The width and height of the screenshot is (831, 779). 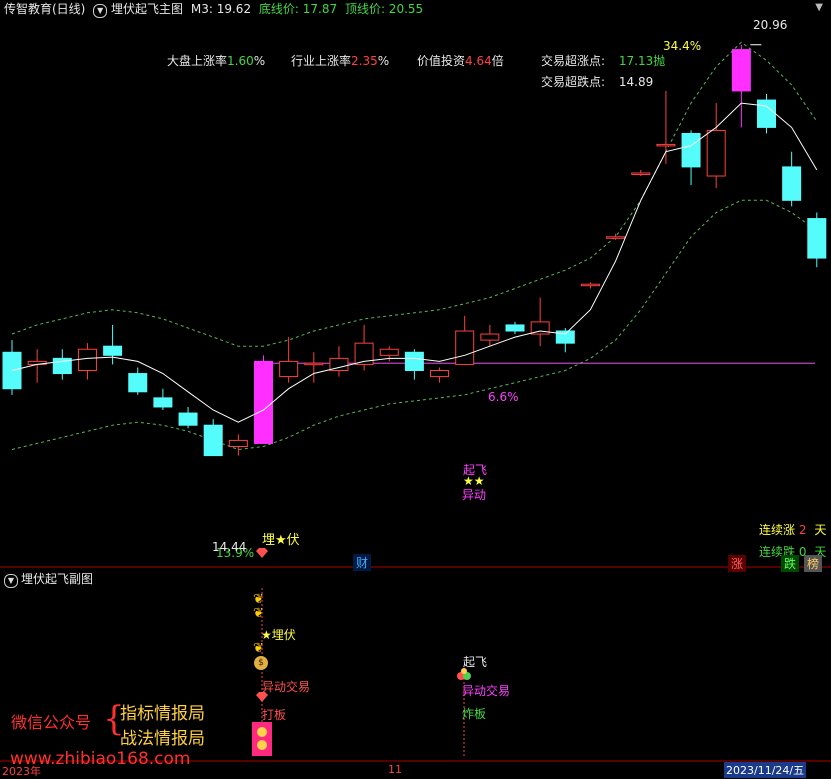 What do you see at coordinates (474, 495) in the screenshot?
I see `abnormal-label: 异动` at bounding box center [474, 495].